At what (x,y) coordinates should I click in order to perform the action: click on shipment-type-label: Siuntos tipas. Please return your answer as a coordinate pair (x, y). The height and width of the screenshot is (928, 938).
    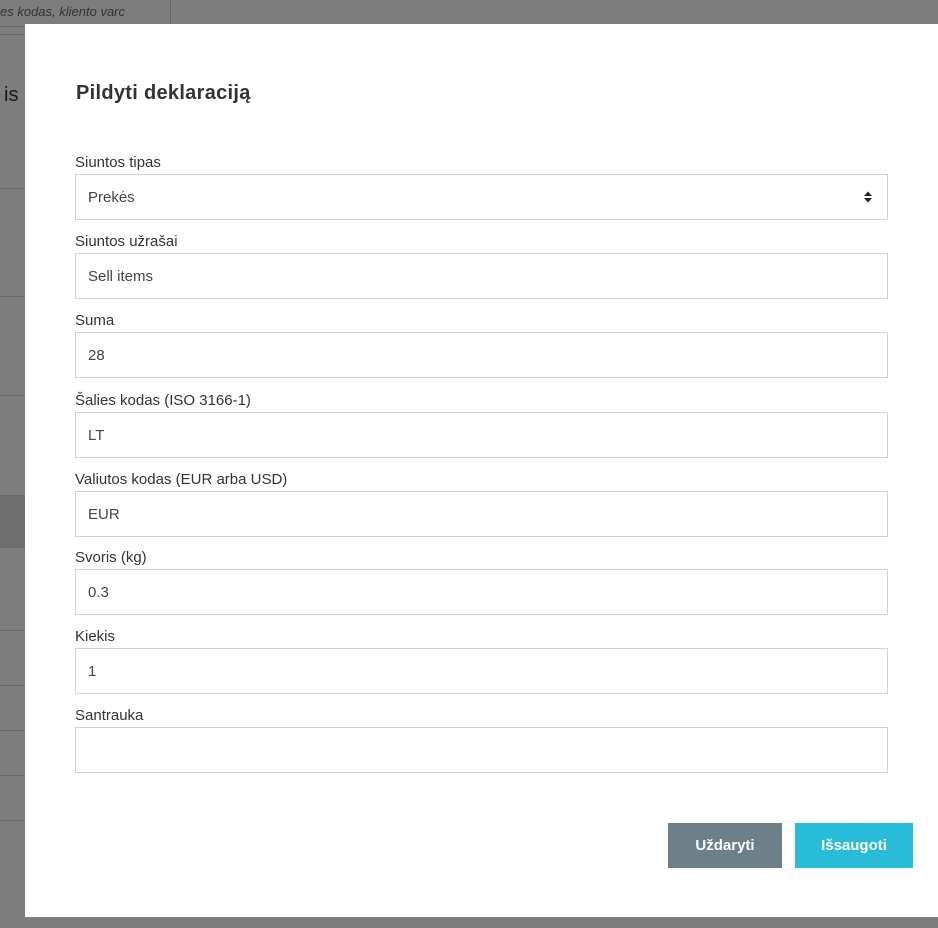
    Looking at the image, I should click on (118, 162).